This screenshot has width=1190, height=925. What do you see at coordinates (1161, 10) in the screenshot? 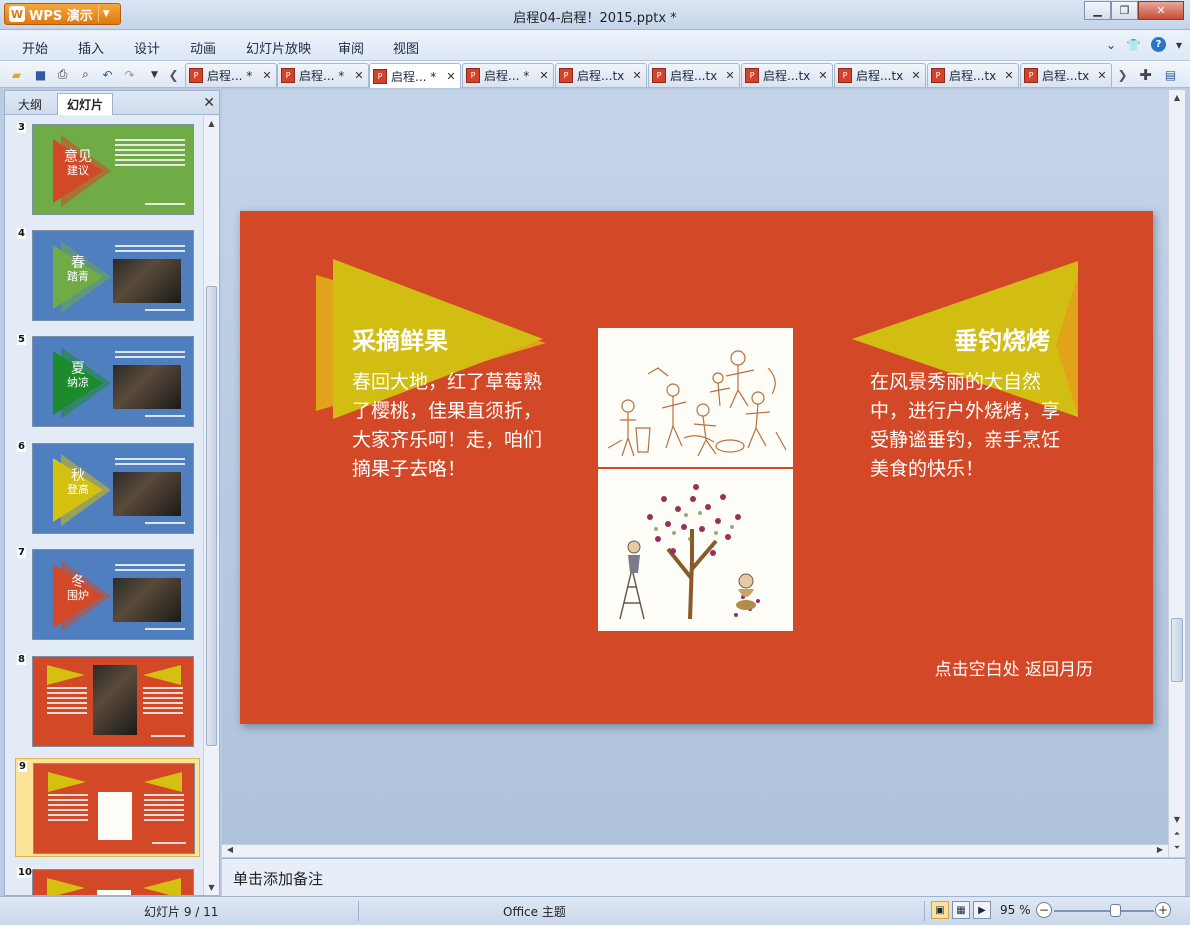
I see `close-window-button: ✕` at bounding box center [1161, 10].